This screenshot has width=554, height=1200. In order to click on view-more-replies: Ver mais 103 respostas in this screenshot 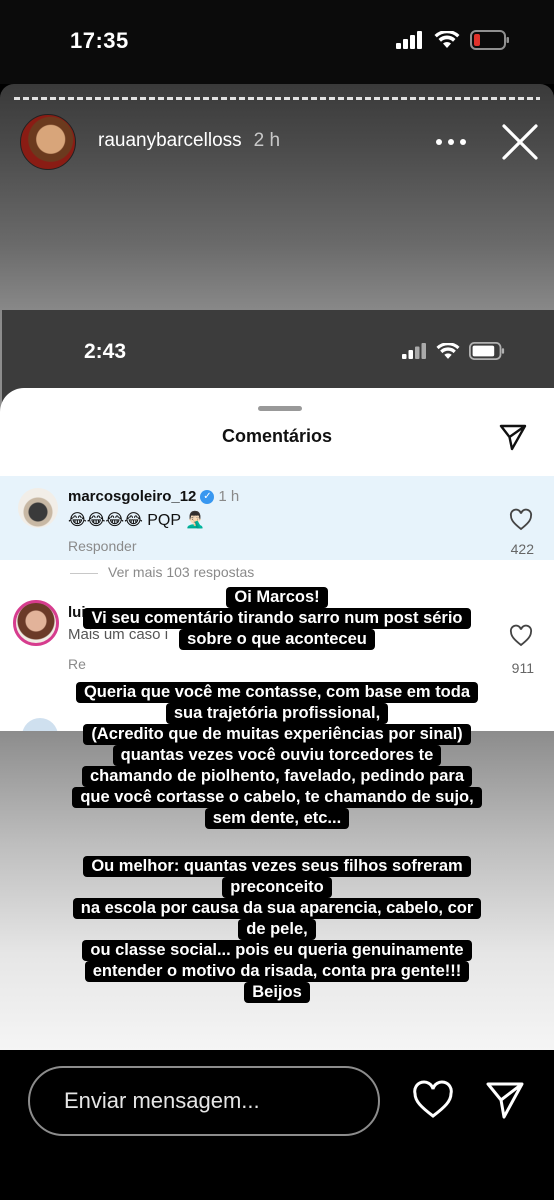, I will do `click(162, 572)`.